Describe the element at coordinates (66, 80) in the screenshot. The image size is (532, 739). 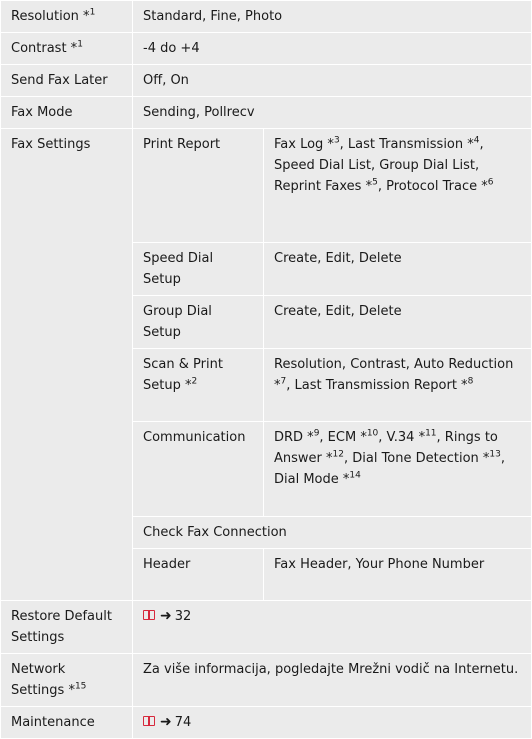
I see `send-fax-later-label: Send Fax Later` at that location.